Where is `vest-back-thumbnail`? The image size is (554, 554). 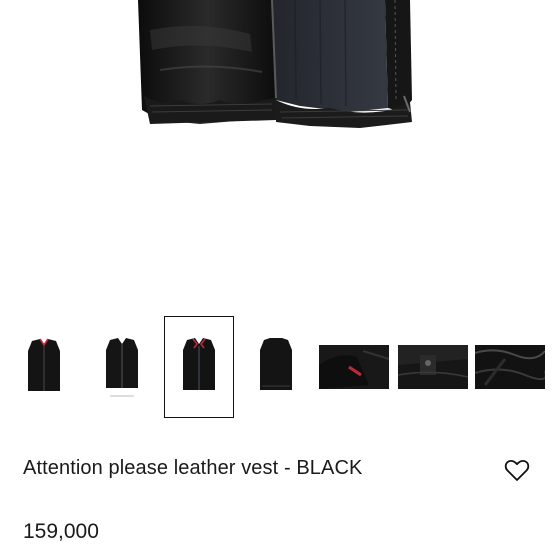
vest-back-thumbnail is located at coordinates (276, 364).